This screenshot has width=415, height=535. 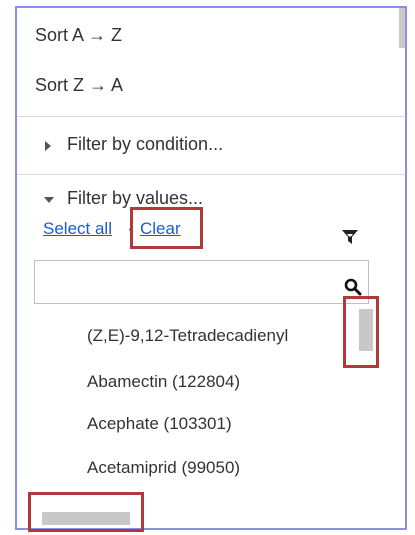 What do you see at coordinates (361, 332) in the screenshot?
I see `highlight-box-vertical-scrollbar` at bounding box center [361, 332].